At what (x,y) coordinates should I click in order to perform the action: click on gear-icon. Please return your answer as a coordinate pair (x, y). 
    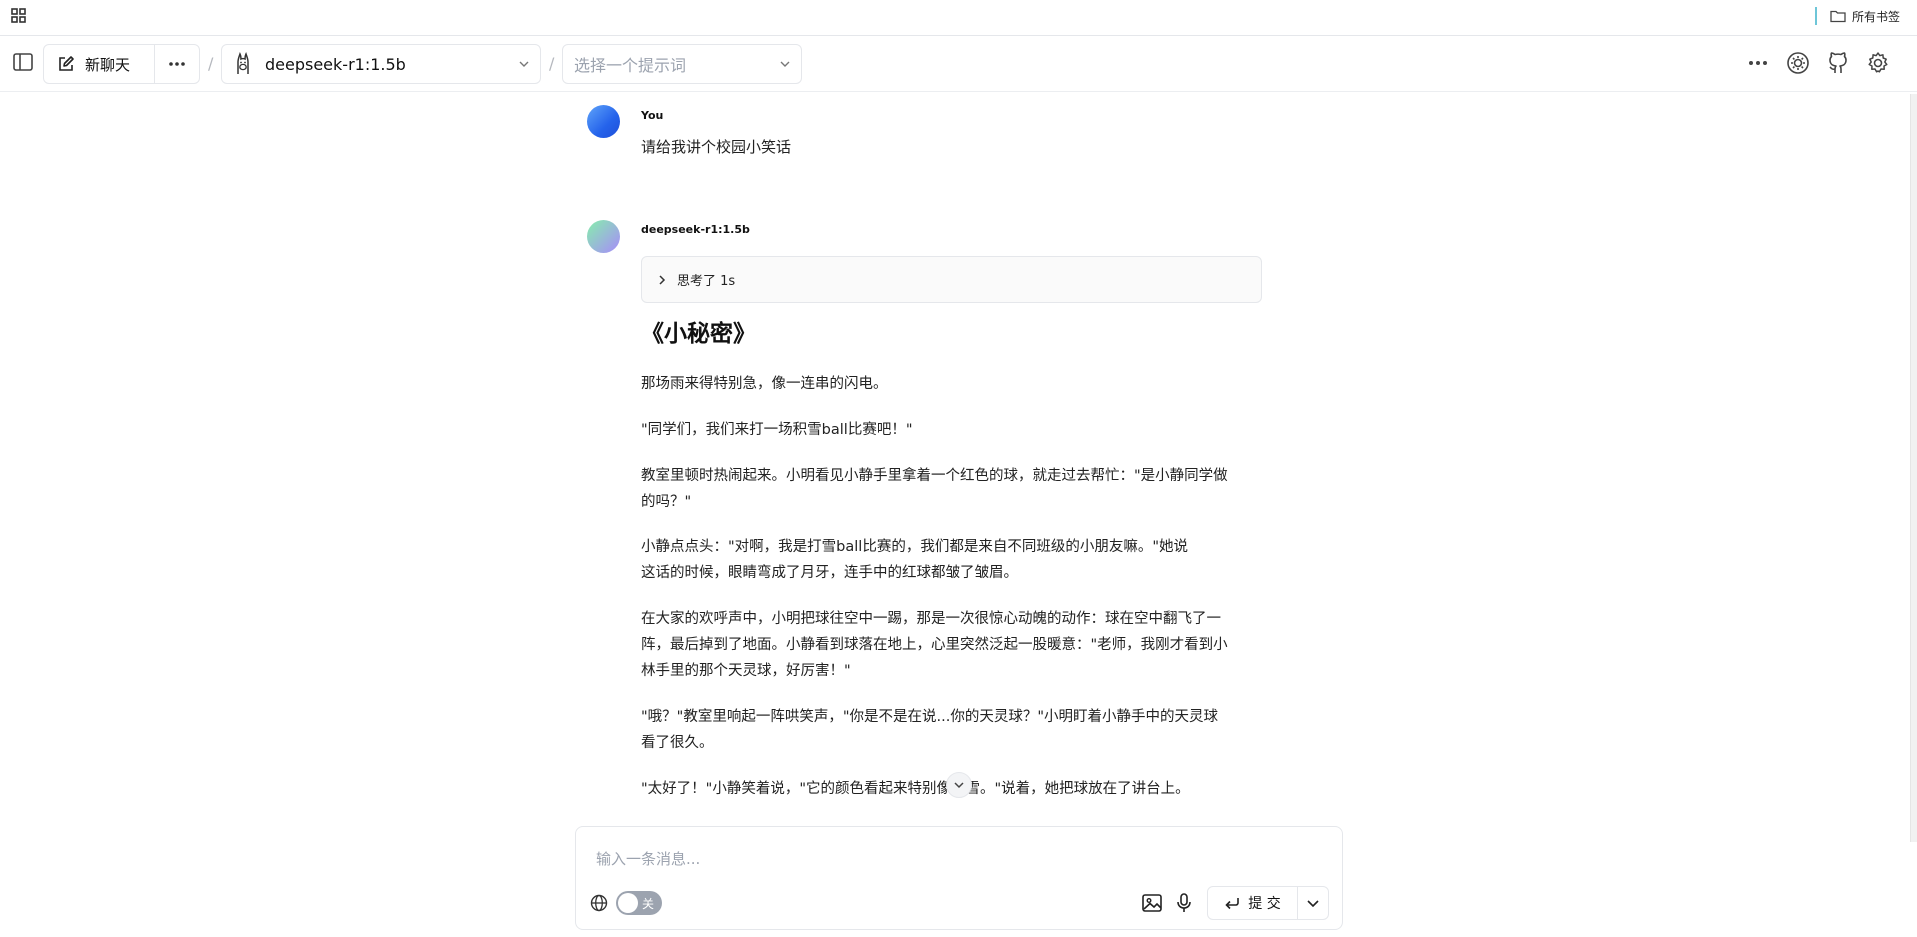
    Looking at the image, I should click on (1878, 62).